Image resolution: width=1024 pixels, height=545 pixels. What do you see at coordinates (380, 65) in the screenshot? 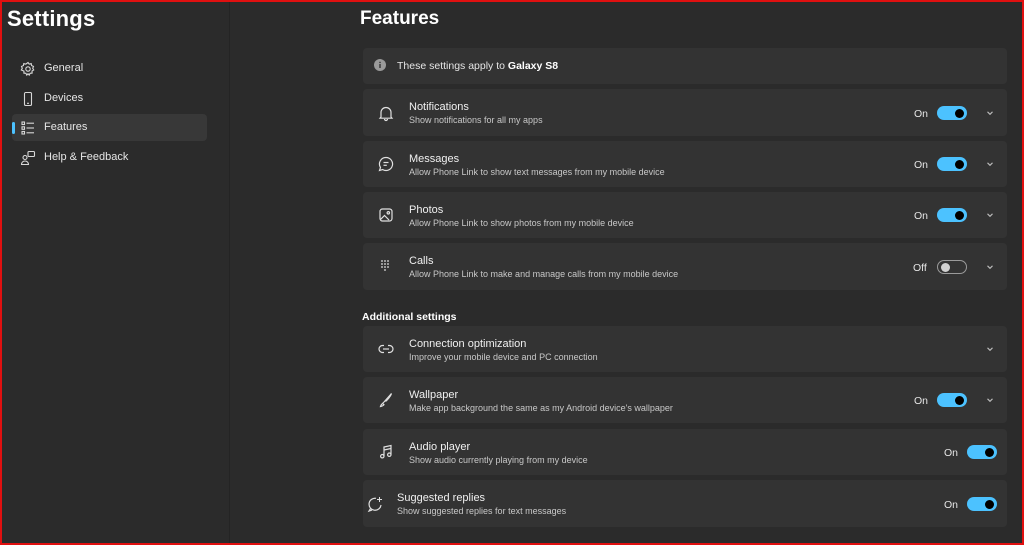
I see `info-icon` at bounding box center [380, 65].